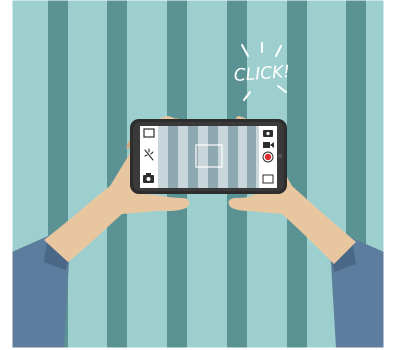  Describe the element at coordinates (268, 133) in the screenshot. I see `switch-camera-icon` at that location.